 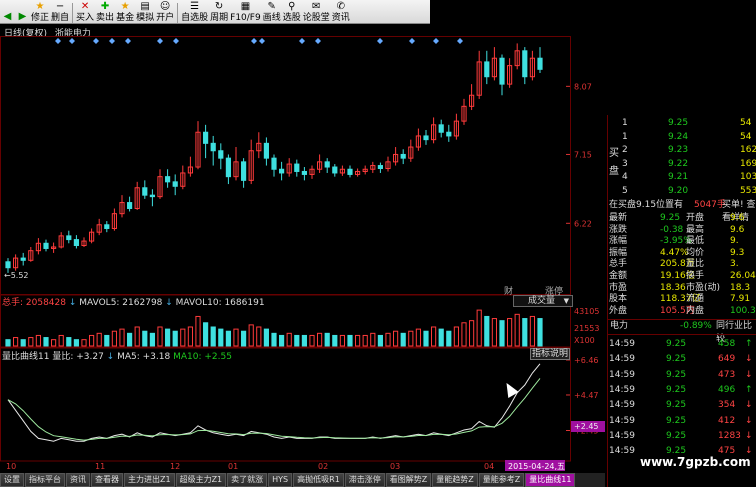 I want to click on chat-icon: ✉, so click(x=316, y=6).